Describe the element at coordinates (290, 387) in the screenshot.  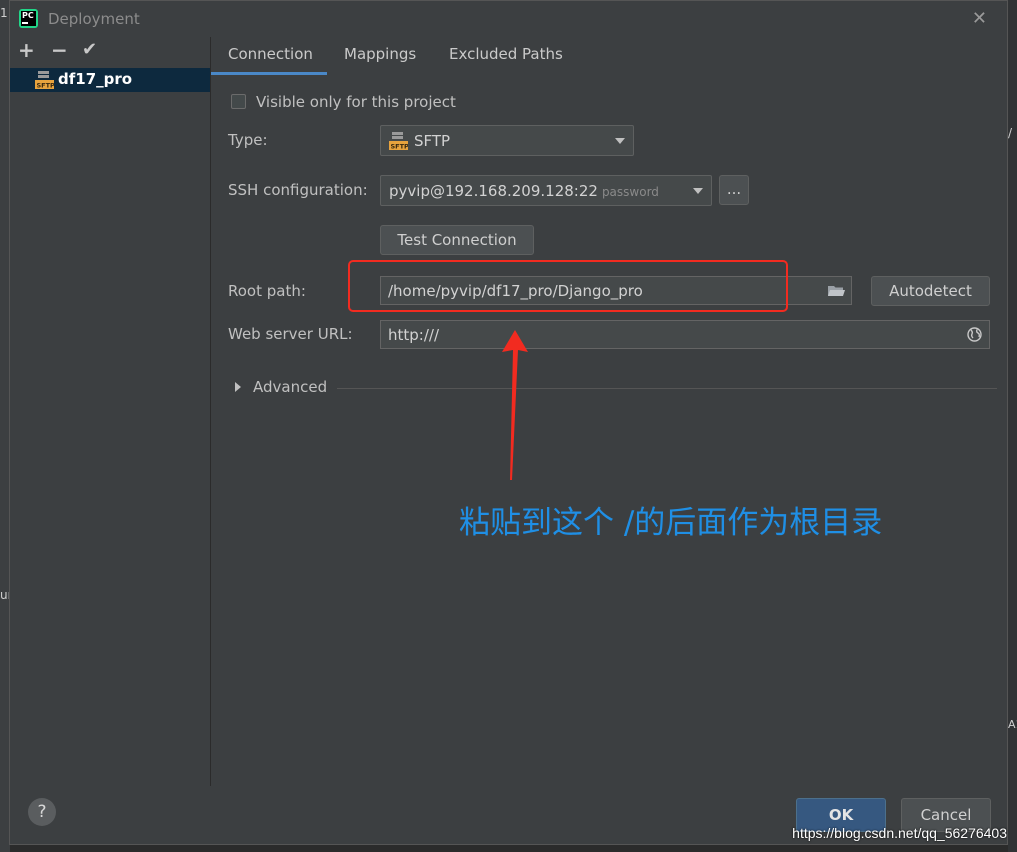
I see `advanced-label: Advanced` at that location.